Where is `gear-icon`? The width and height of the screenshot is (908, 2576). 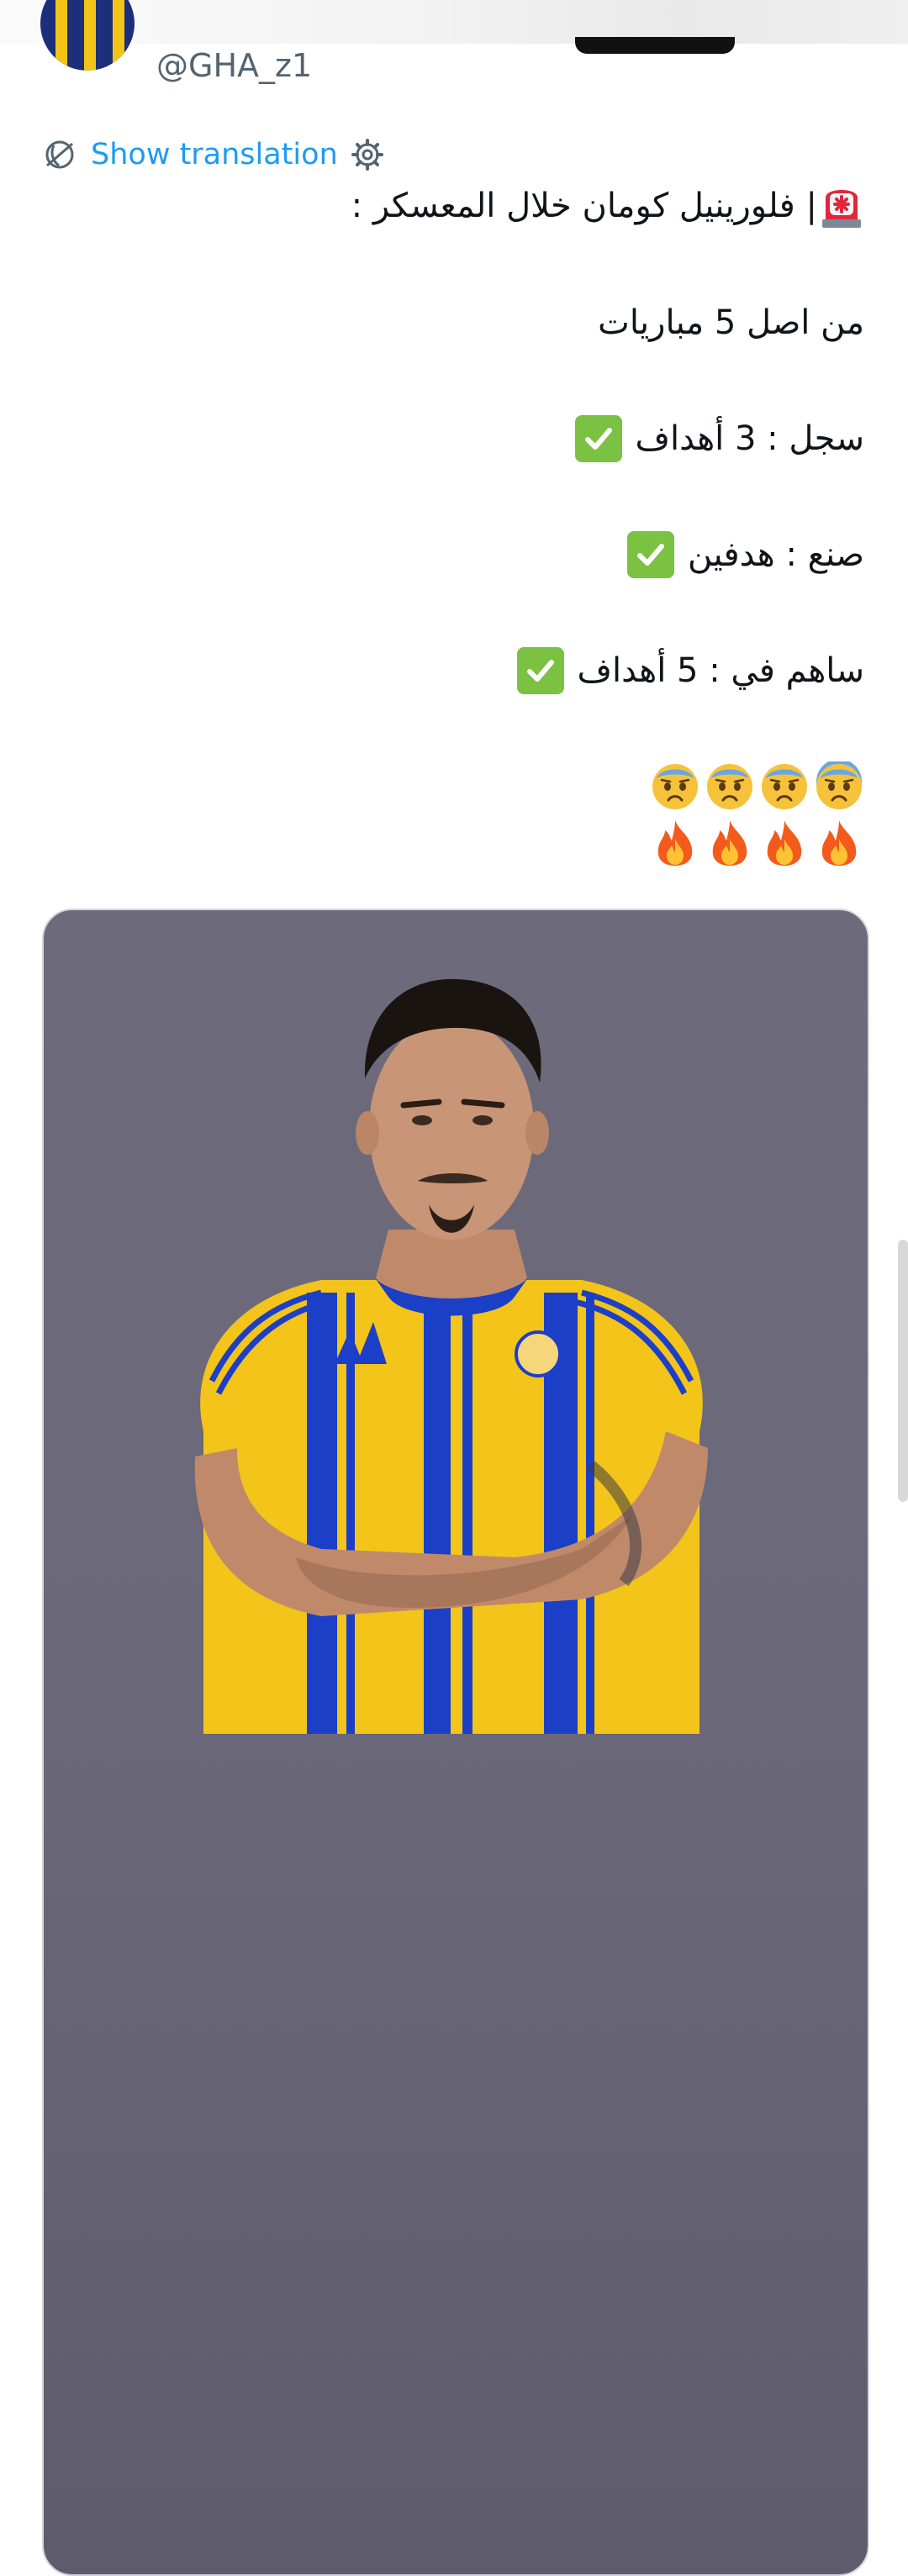 gear-icon is located at coordinates (367, 154).